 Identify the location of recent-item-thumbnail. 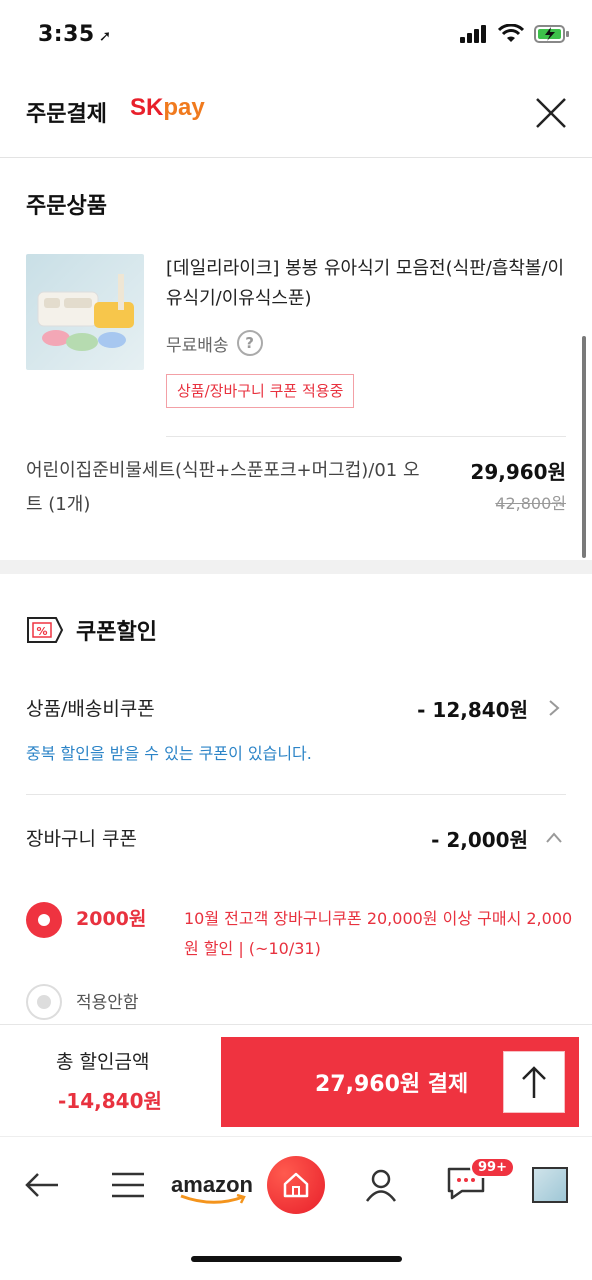
(550, 1185).